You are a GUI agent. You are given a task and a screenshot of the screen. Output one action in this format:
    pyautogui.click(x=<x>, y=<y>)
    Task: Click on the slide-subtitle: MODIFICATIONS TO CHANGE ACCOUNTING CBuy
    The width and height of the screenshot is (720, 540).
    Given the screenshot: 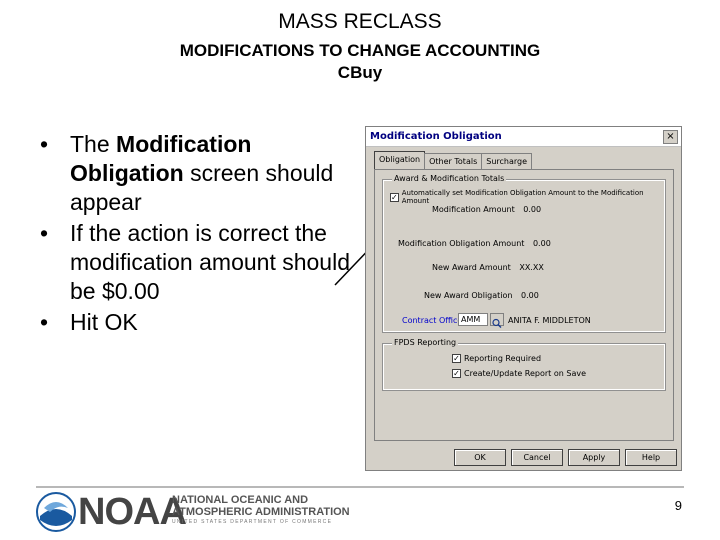 What is the action you would take?
    pyautogui.click(x=360, y=62)
    